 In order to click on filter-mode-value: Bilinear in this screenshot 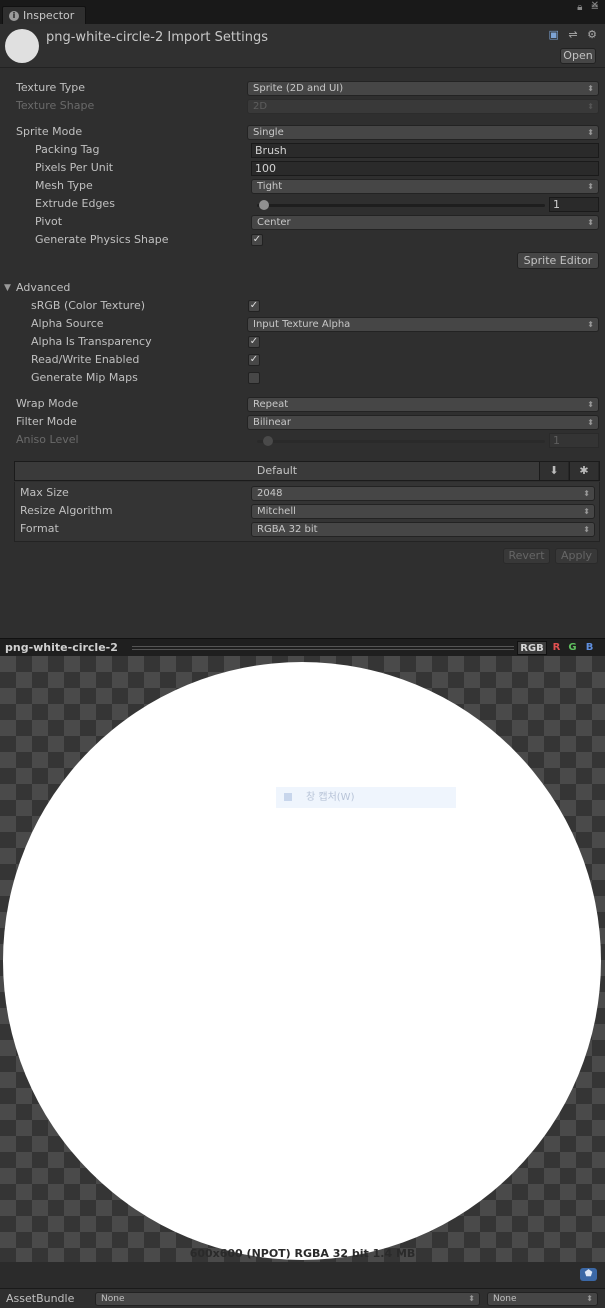, I will do `click(272, 422)`.